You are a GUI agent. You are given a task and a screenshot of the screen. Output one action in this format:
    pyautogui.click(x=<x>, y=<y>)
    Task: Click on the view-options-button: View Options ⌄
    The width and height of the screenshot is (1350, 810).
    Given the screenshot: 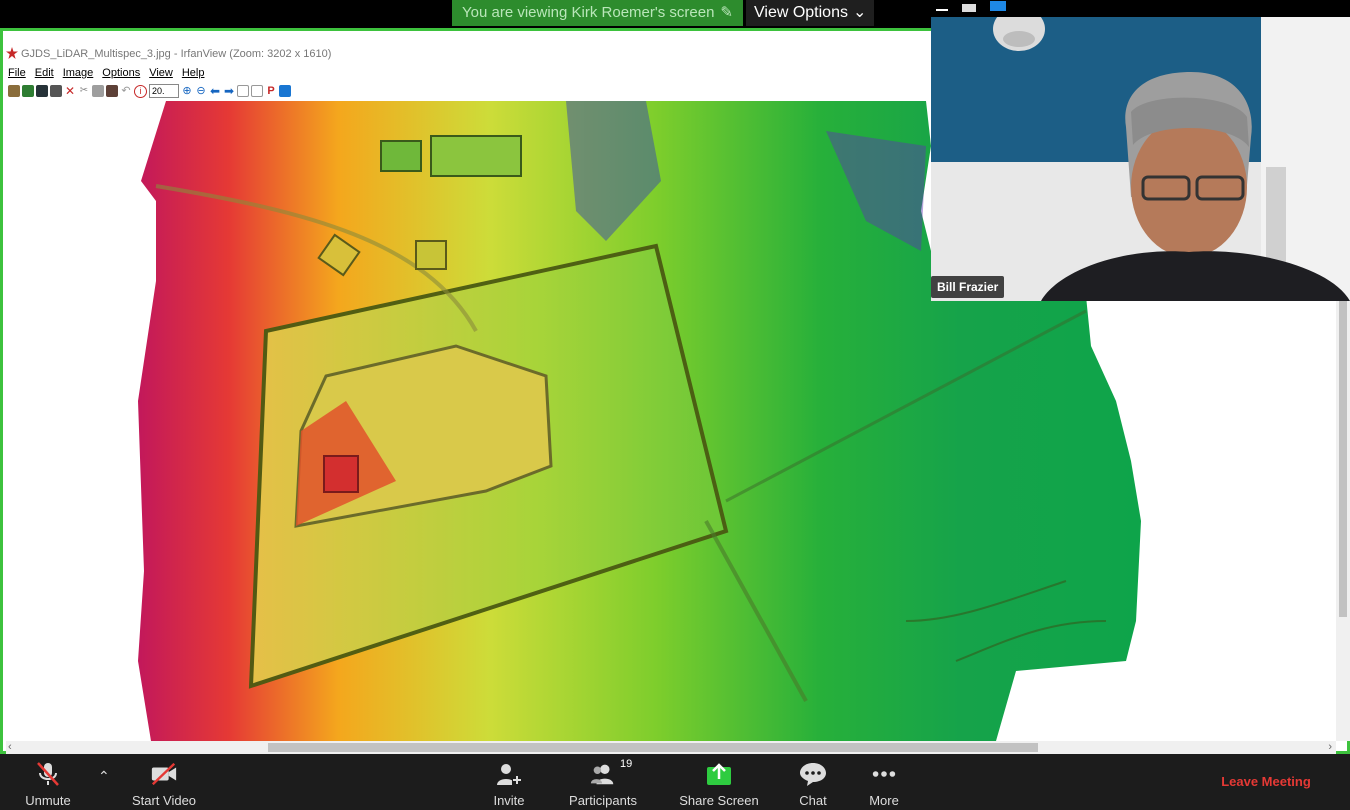 What is the action you would take?
    pyautogui.click(x=810, y=13)
    